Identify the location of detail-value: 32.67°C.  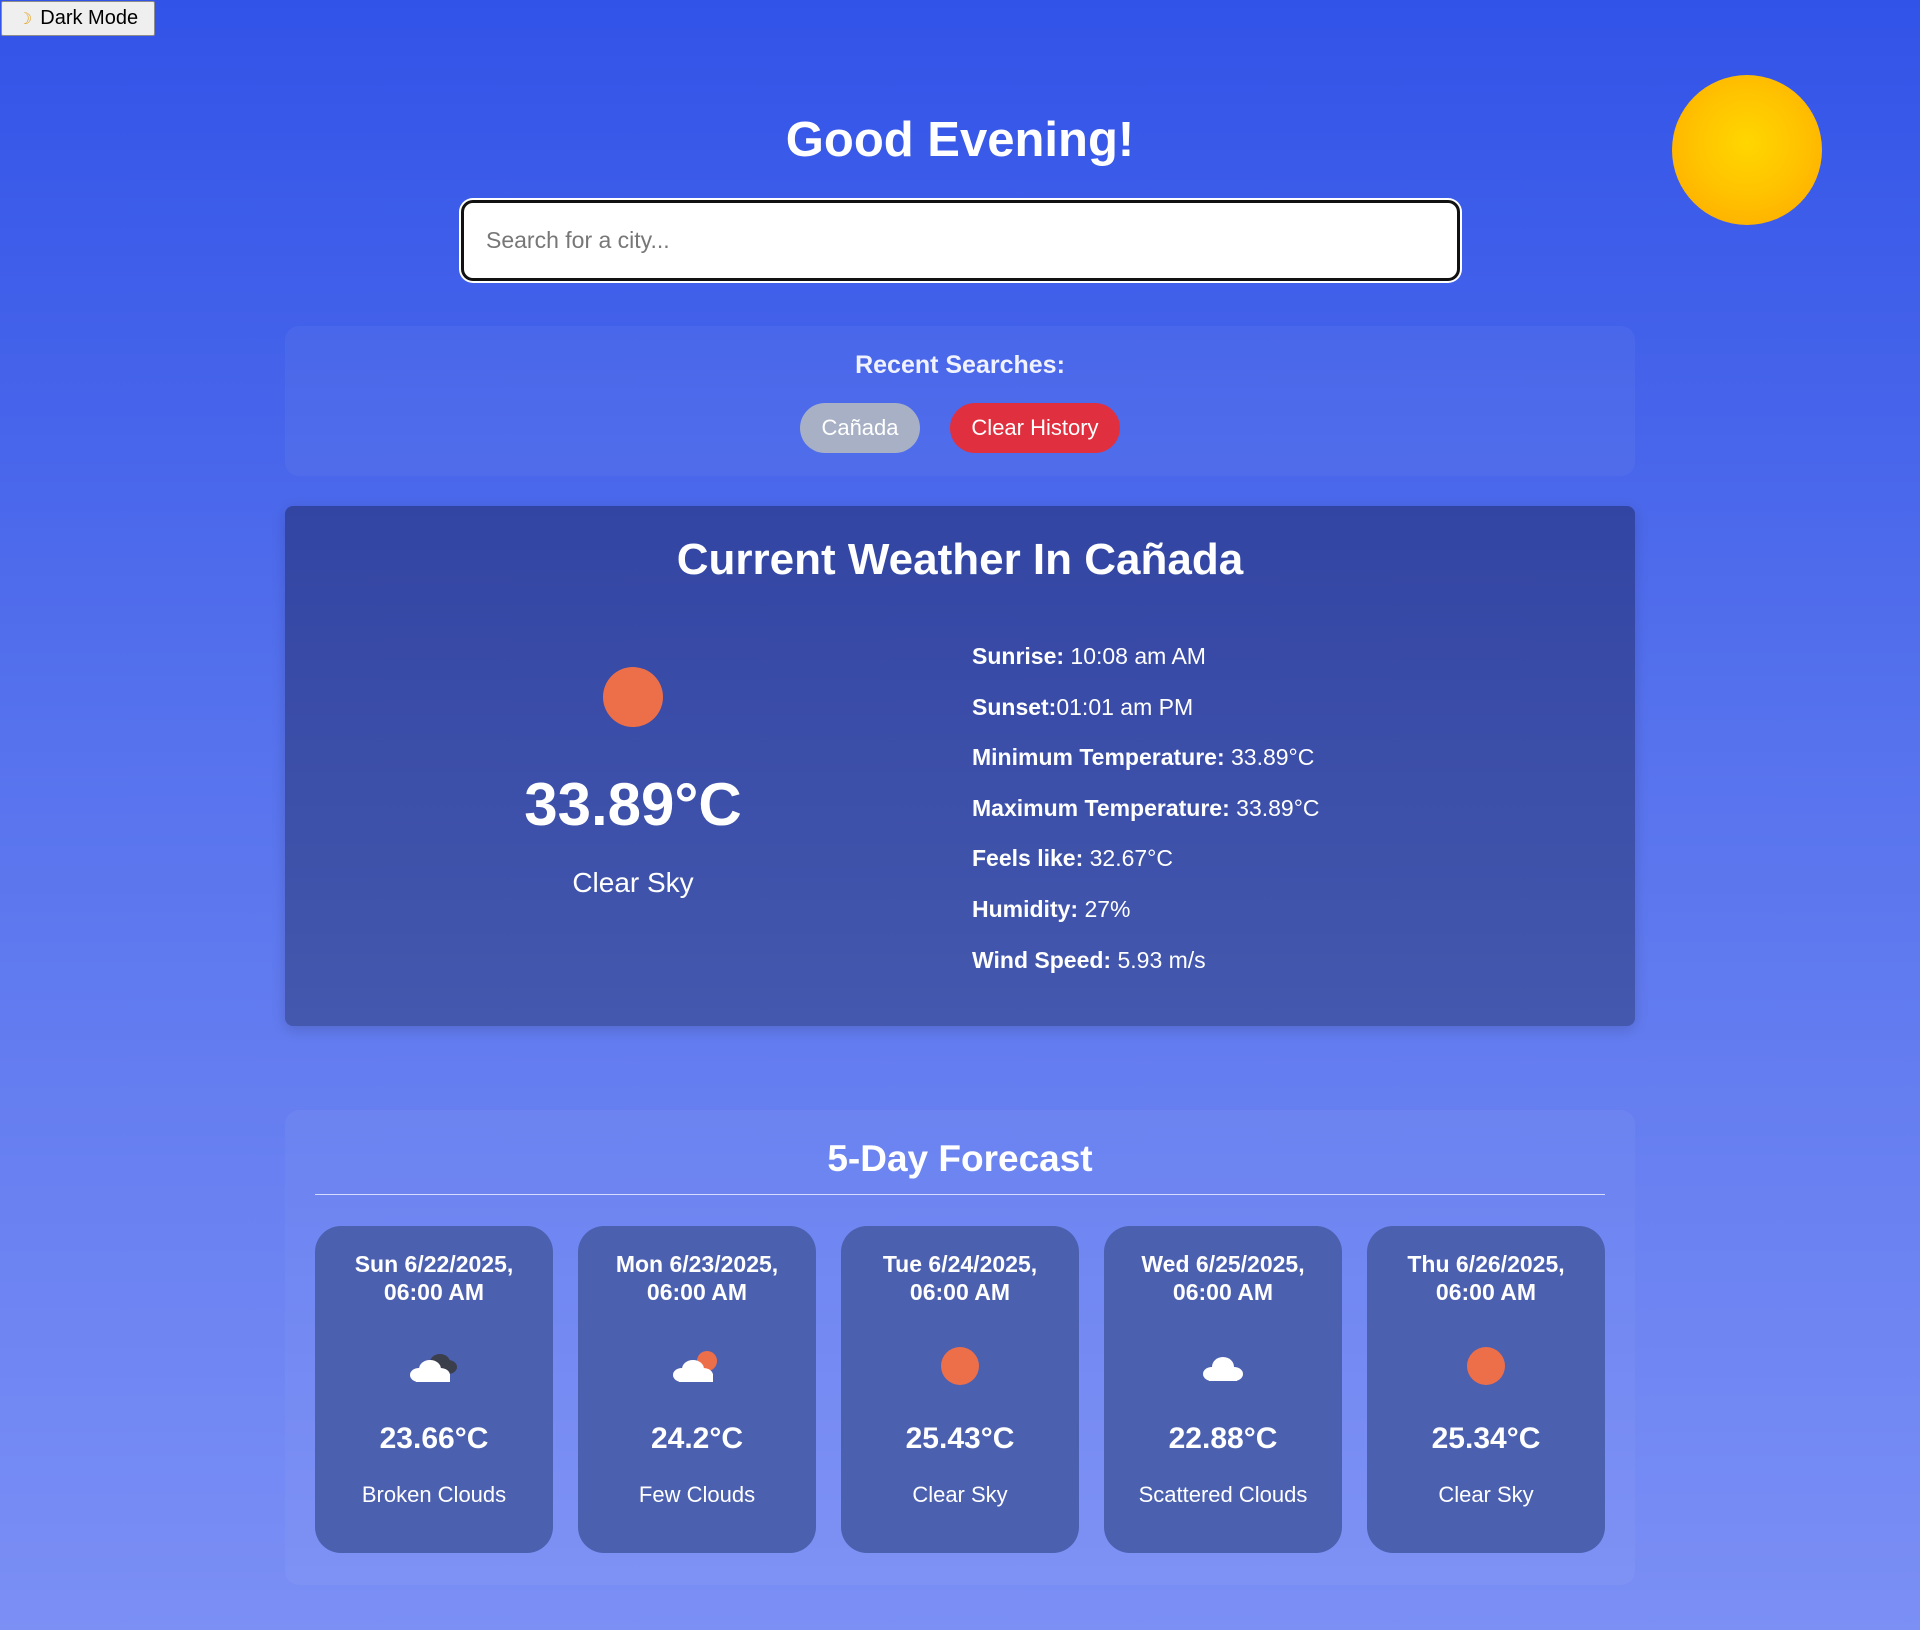
(1128, 858).